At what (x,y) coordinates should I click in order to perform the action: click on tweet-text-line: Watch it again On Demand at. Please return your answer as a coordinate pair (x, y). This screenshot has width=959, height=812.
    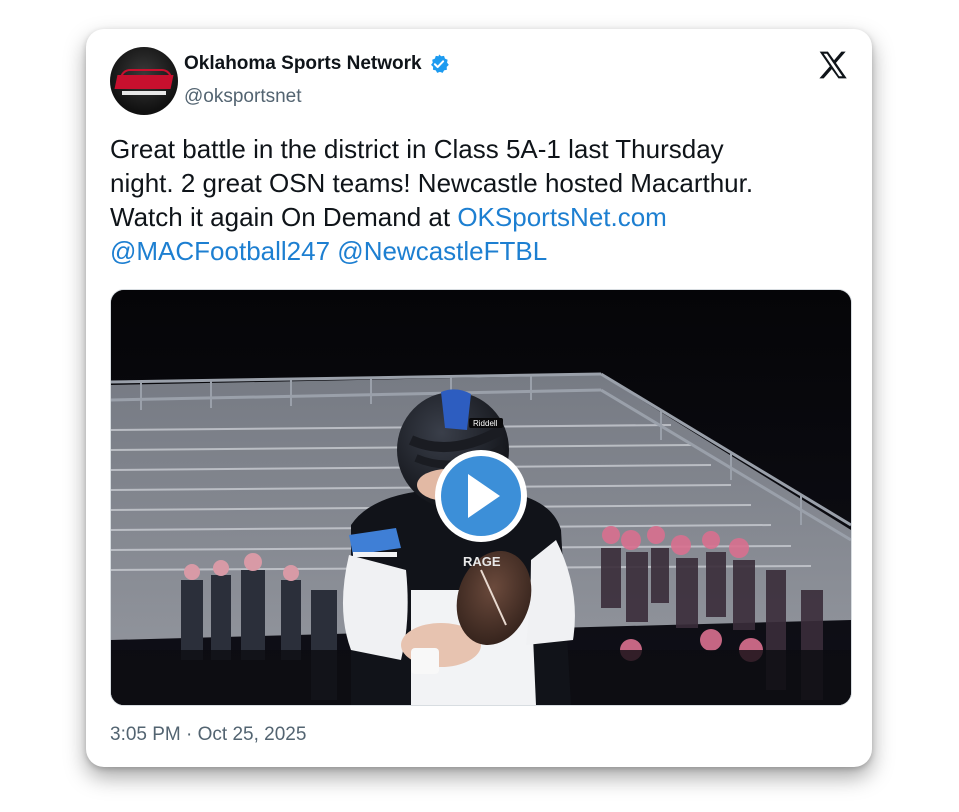
    Looking at the image, I should click on (284, 217).